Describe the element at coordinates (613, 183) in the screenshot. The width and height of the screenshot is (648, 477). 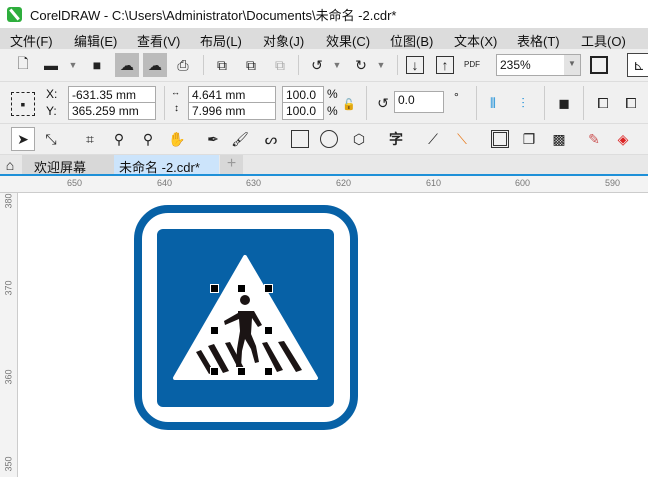
I see `ruler-label: 590` at that location.